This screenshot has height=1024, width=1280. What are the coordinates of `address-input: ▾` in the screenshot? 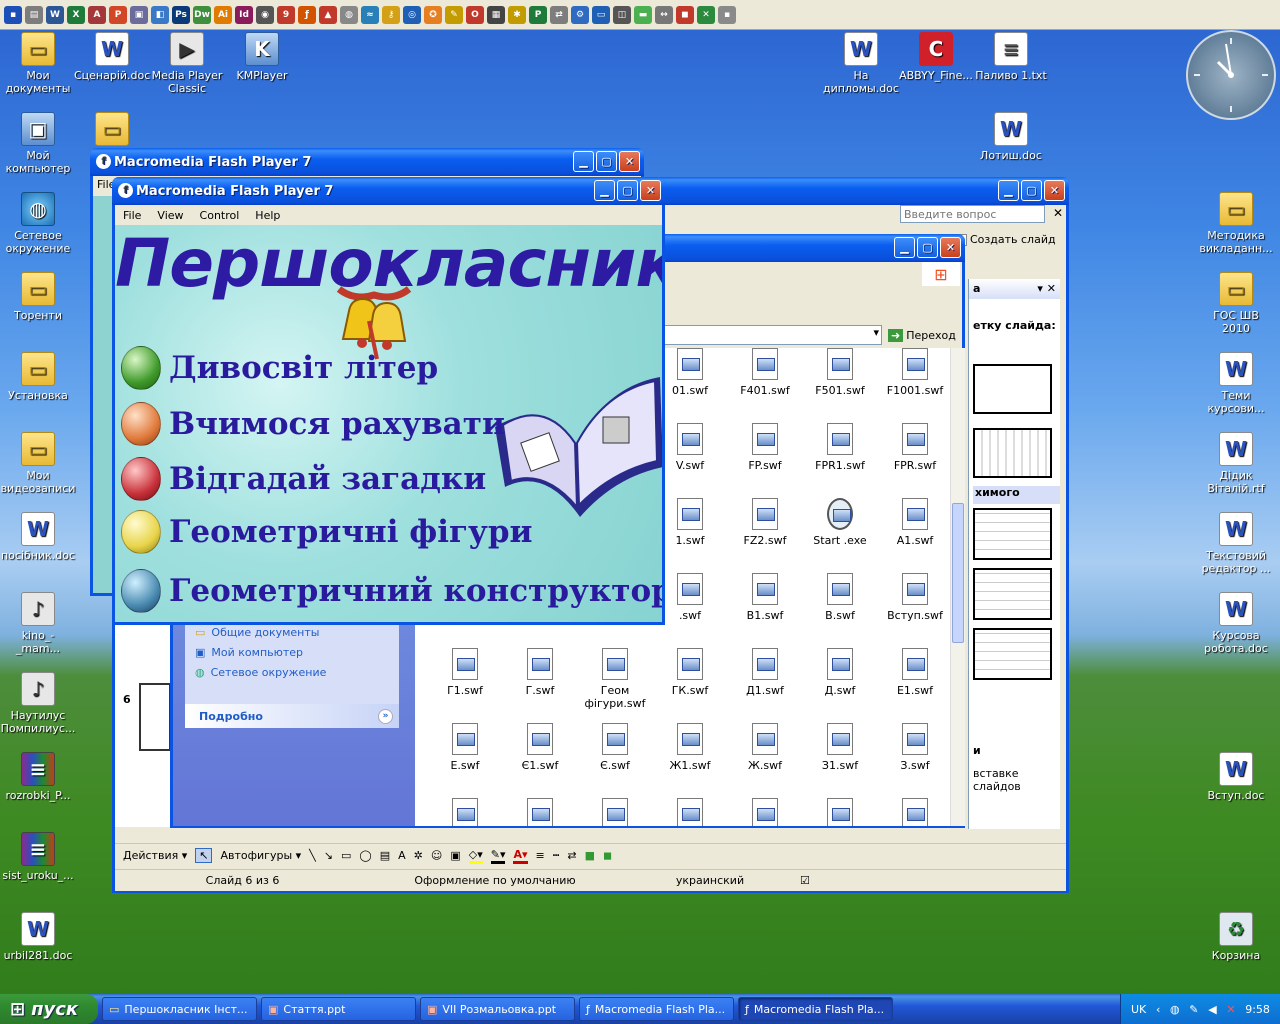 It's located at (772, 335).